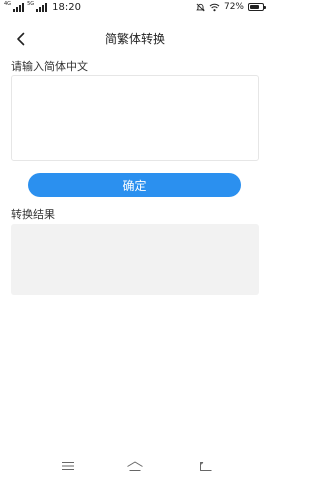 This screenshot has height=480, width=320. I want to click on status-right: 72%, so click(231, 7).